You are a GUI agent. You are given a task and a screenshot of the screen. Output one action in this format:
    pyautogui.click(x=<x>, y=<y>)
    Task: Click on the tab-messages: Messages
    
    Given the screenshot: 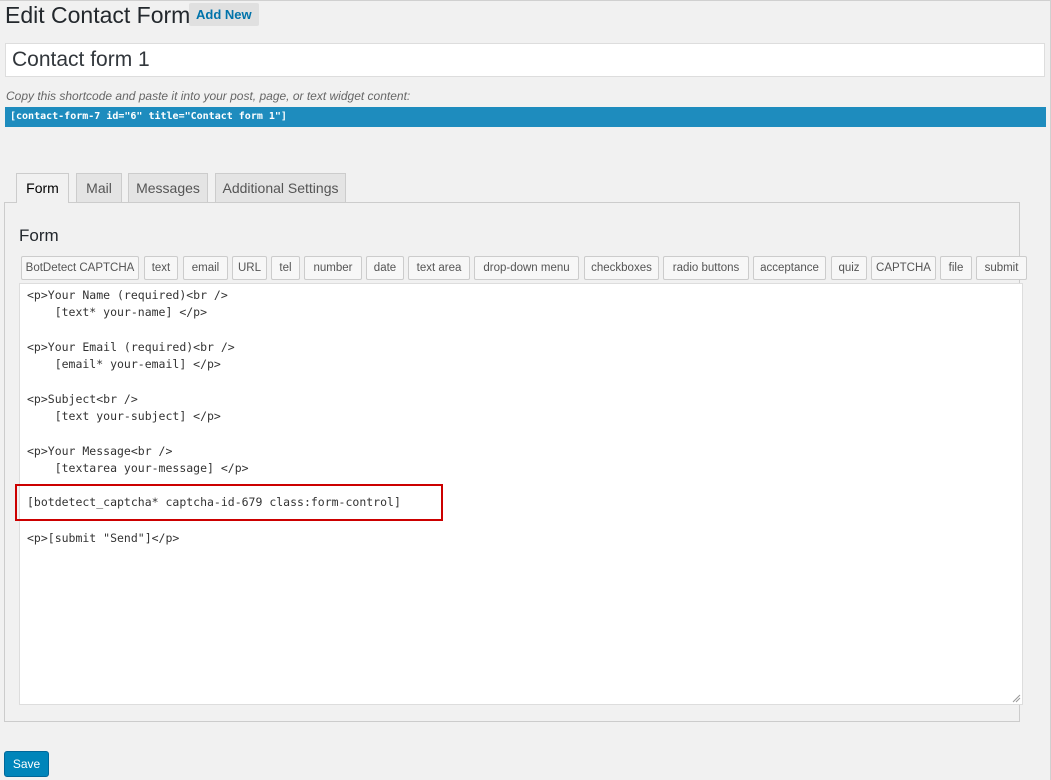 What is the action you would take?
    pyautogui.click(x=168, y=187)
    